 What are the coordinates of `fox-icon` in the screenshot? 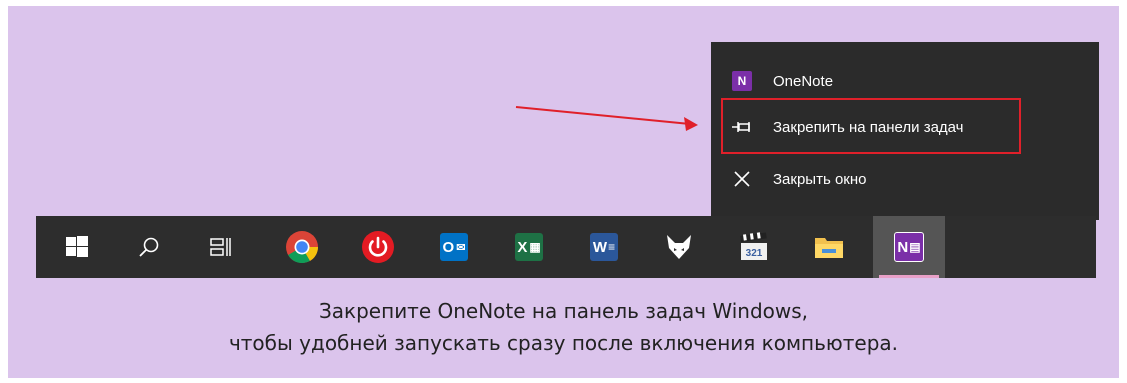 It's located at (679, 247).